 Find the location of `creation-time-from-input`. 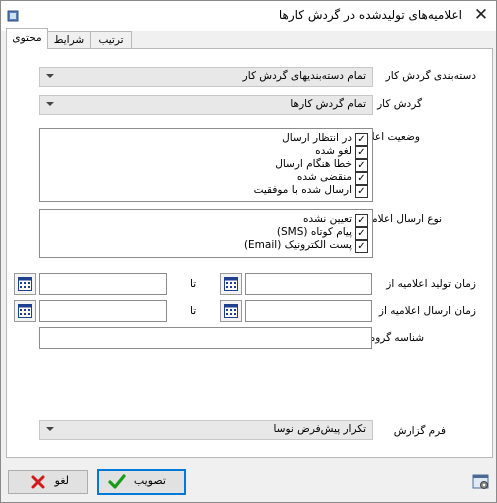

creation-time-from-input is located at coordinates (308, 284).